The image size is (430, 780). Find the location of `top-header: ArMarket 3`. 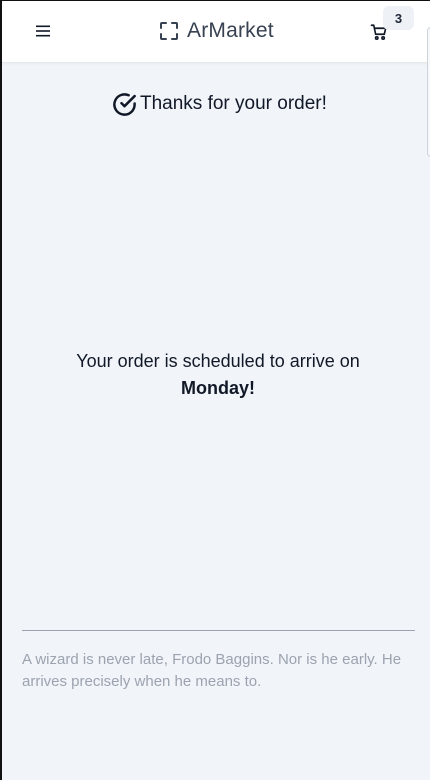

top-header: ArMarket 3 is located at coordinates (216, 32).